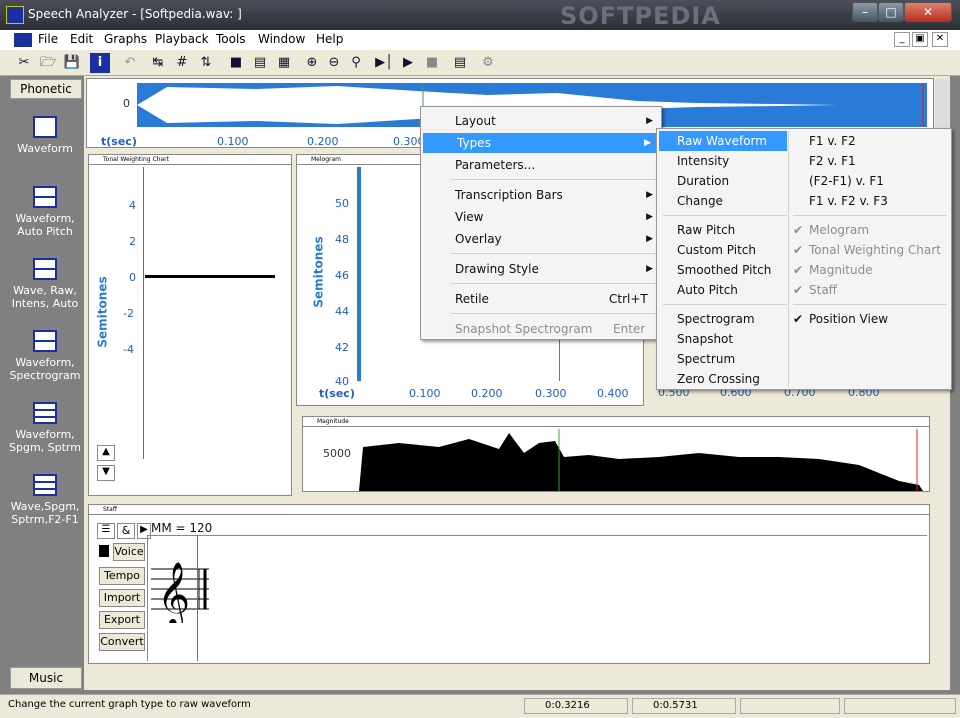  I want to click on color-icon: ▦, so click(284, 63).